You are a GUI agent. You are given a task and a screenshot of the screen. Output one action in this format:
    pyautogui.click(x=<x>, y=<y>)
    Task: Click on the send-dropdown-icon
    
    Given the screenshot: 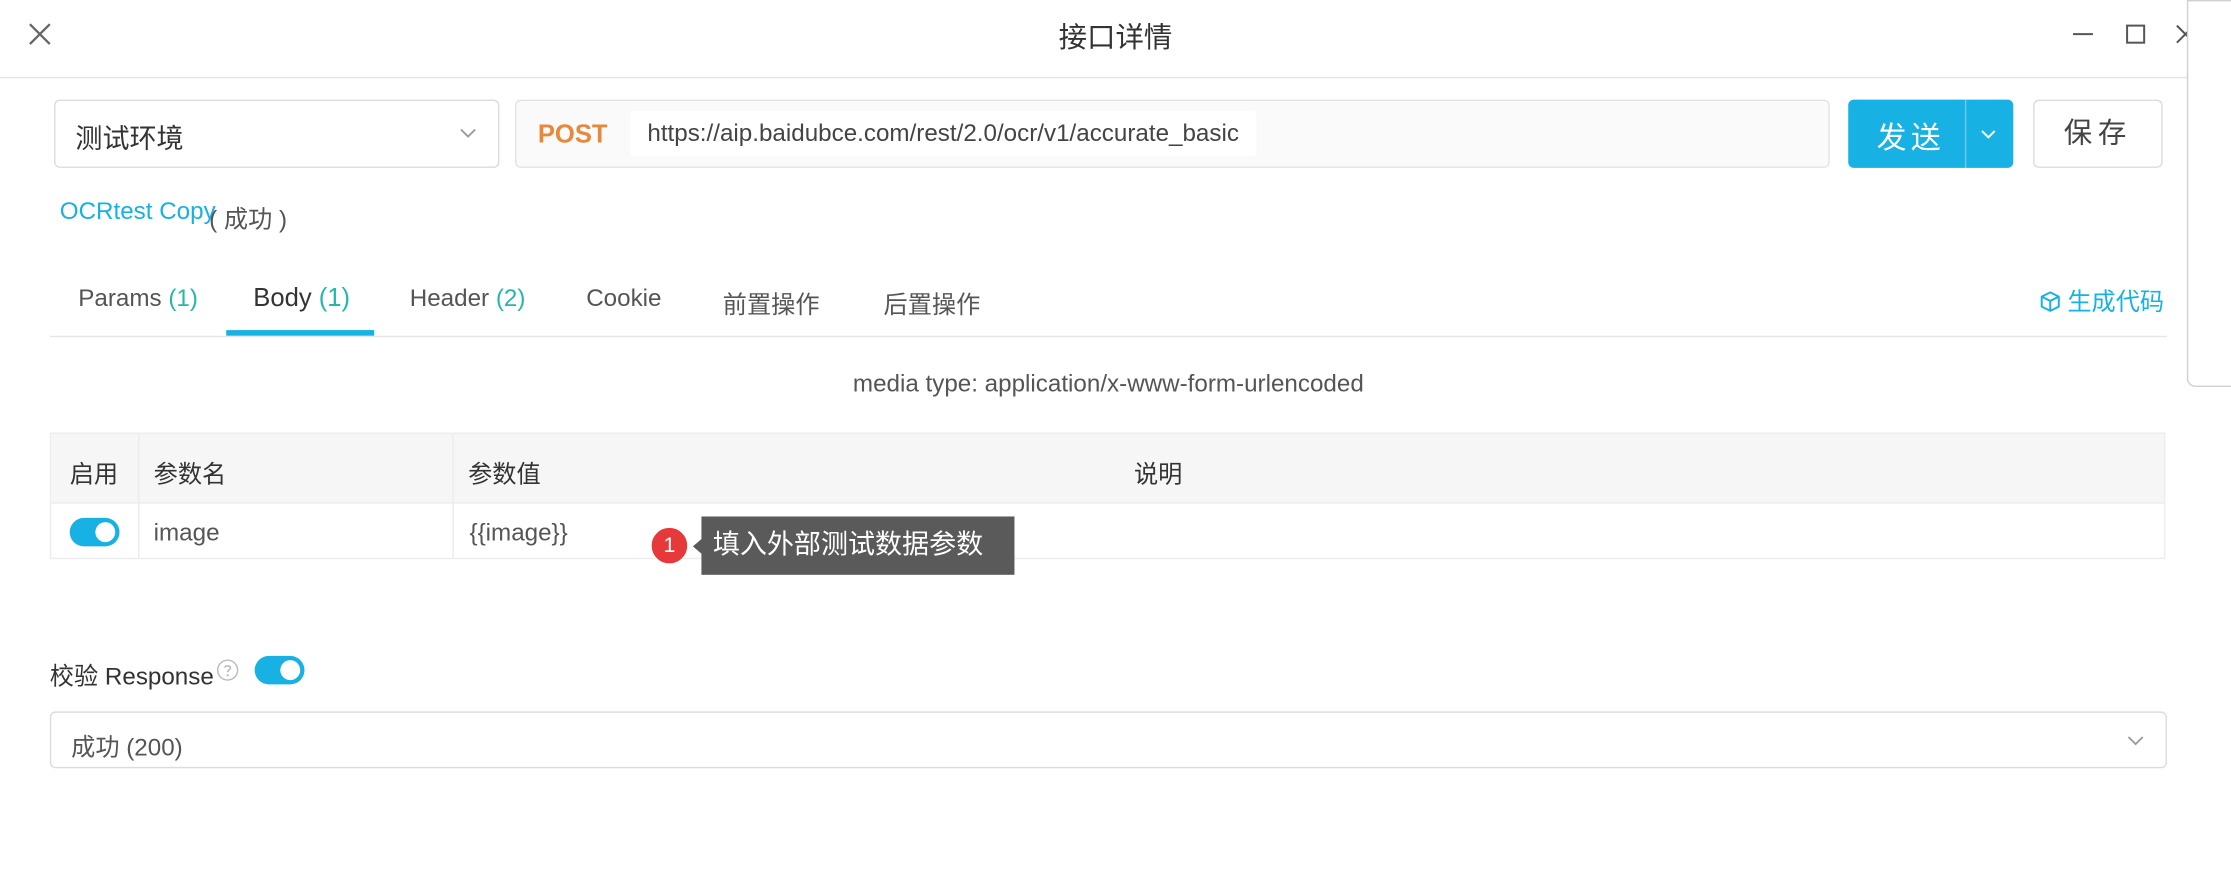 What is the action you would take?
    pyautogui.click(x=1988, y=134)
    